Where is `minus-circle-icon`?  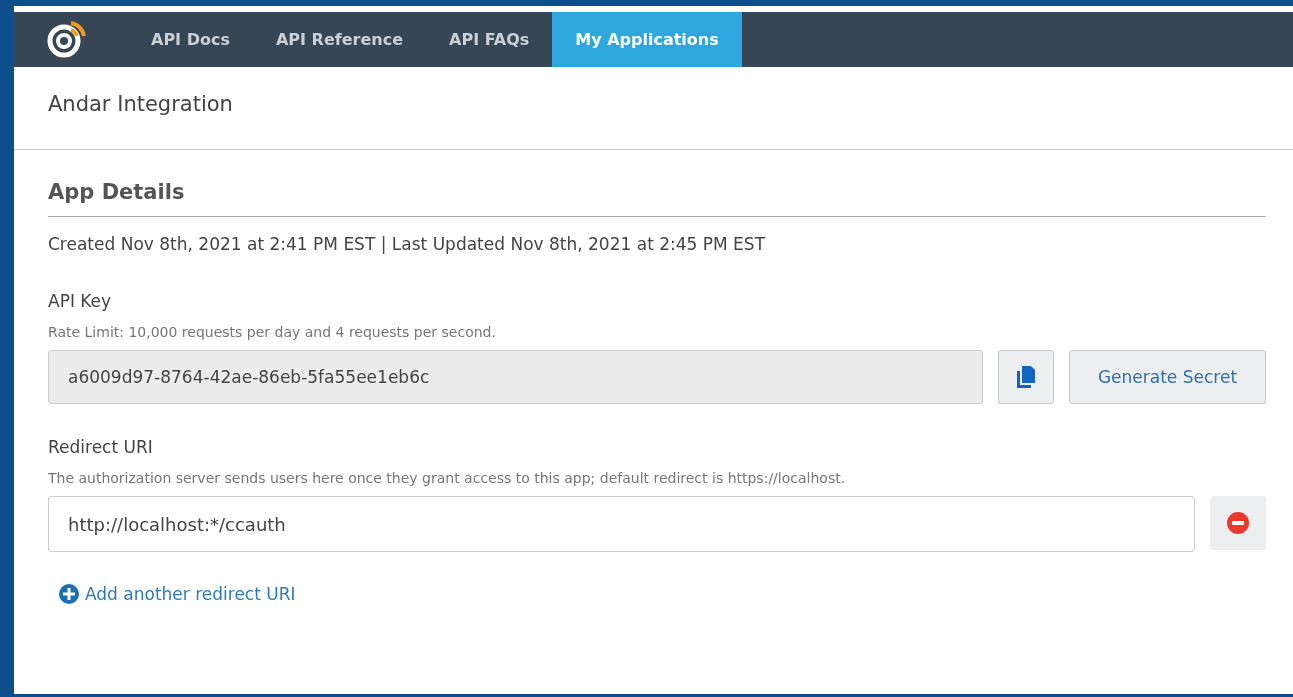 minus-circle-icon is located at coordinates (1238, 523).